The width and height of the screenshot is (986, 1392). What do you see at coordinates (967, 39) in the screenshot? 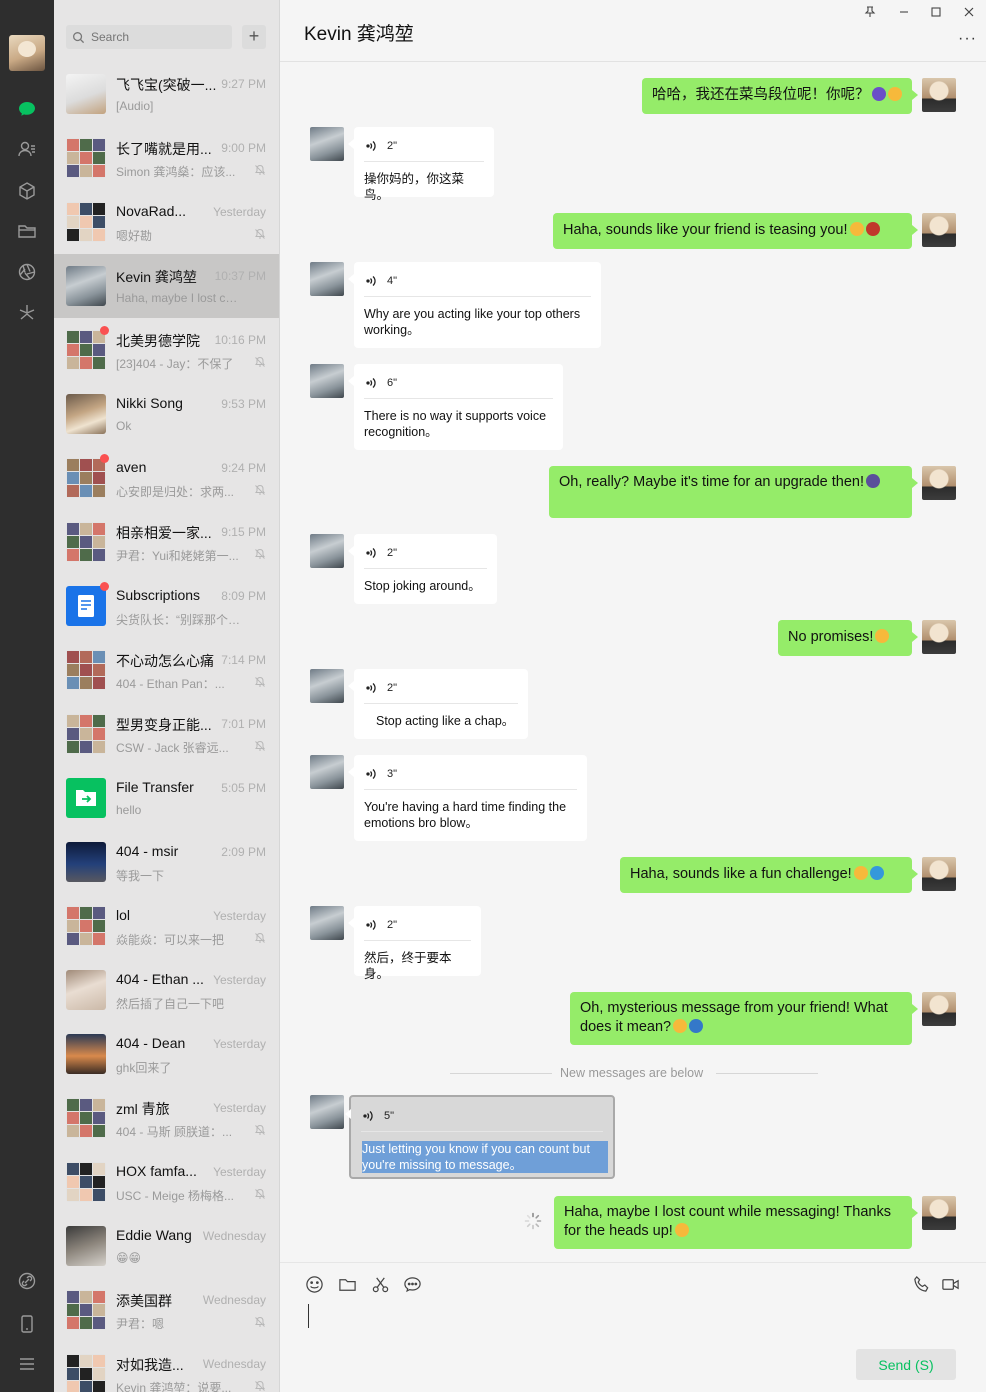
I see `more-options-button: ···` at bounding box center [967, 39].